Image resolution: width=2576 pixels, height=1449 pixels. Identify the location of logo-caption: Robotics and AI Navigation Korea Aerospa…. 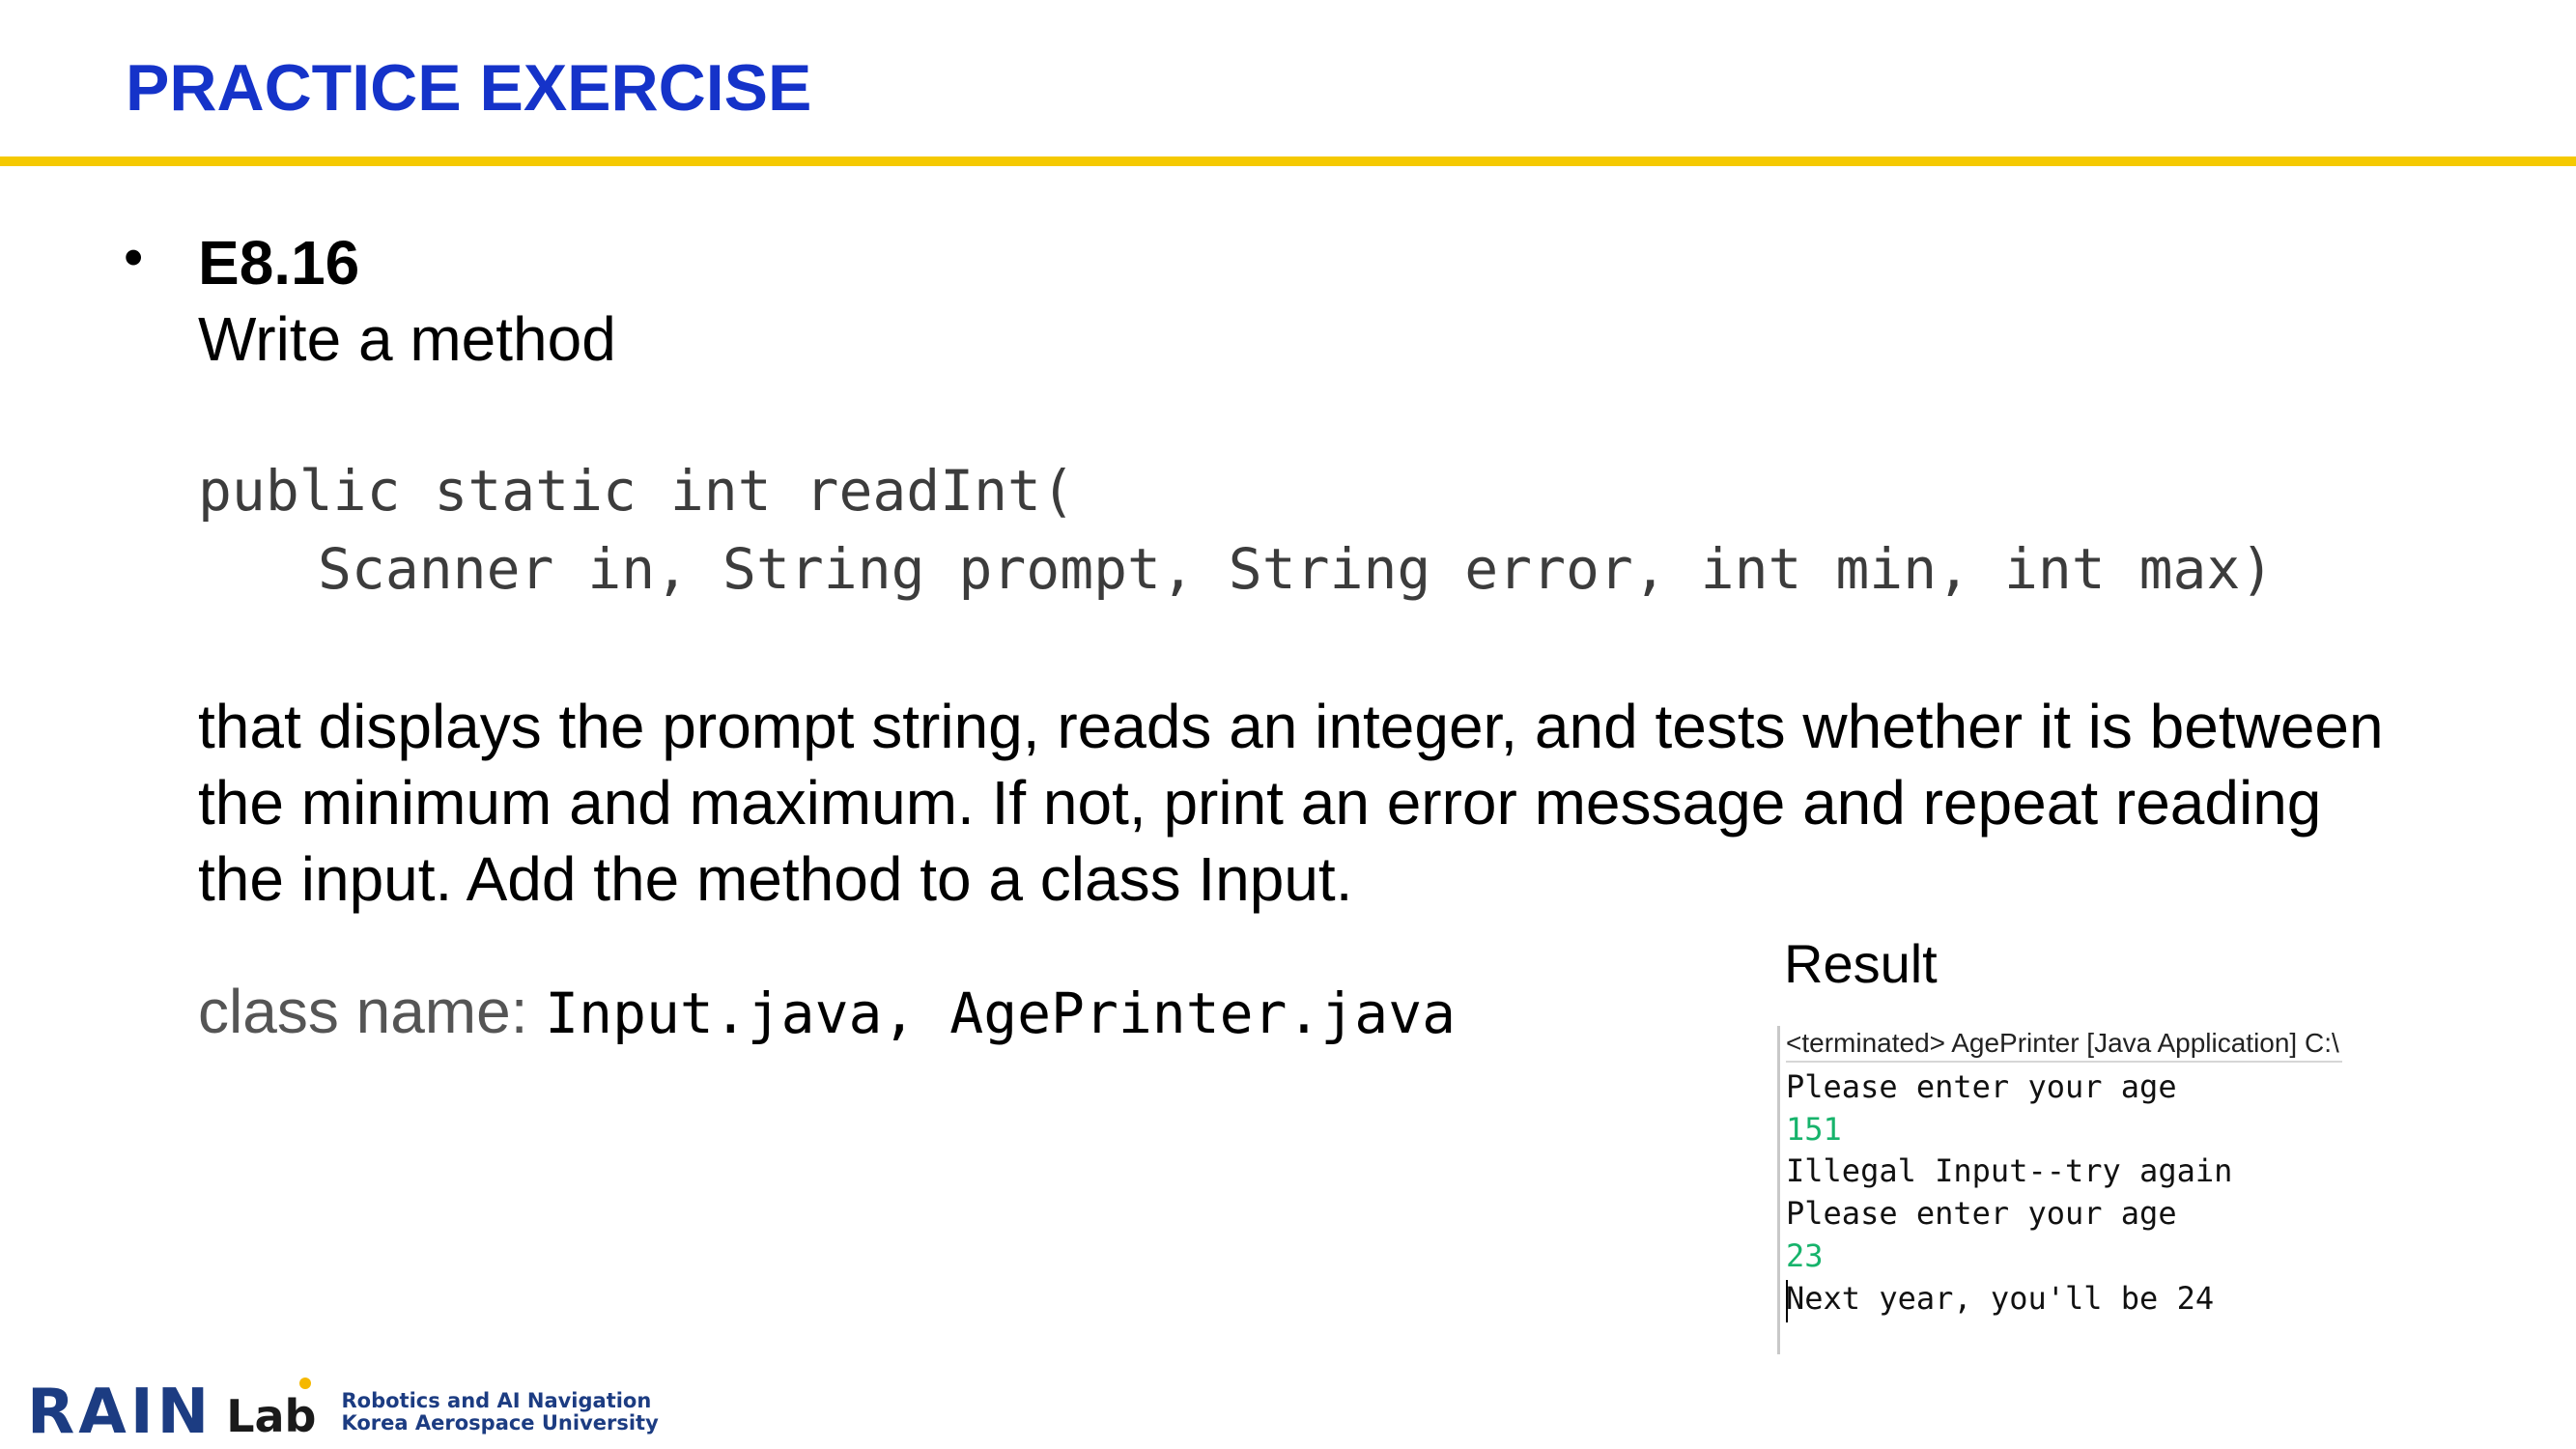
(499, 1412).